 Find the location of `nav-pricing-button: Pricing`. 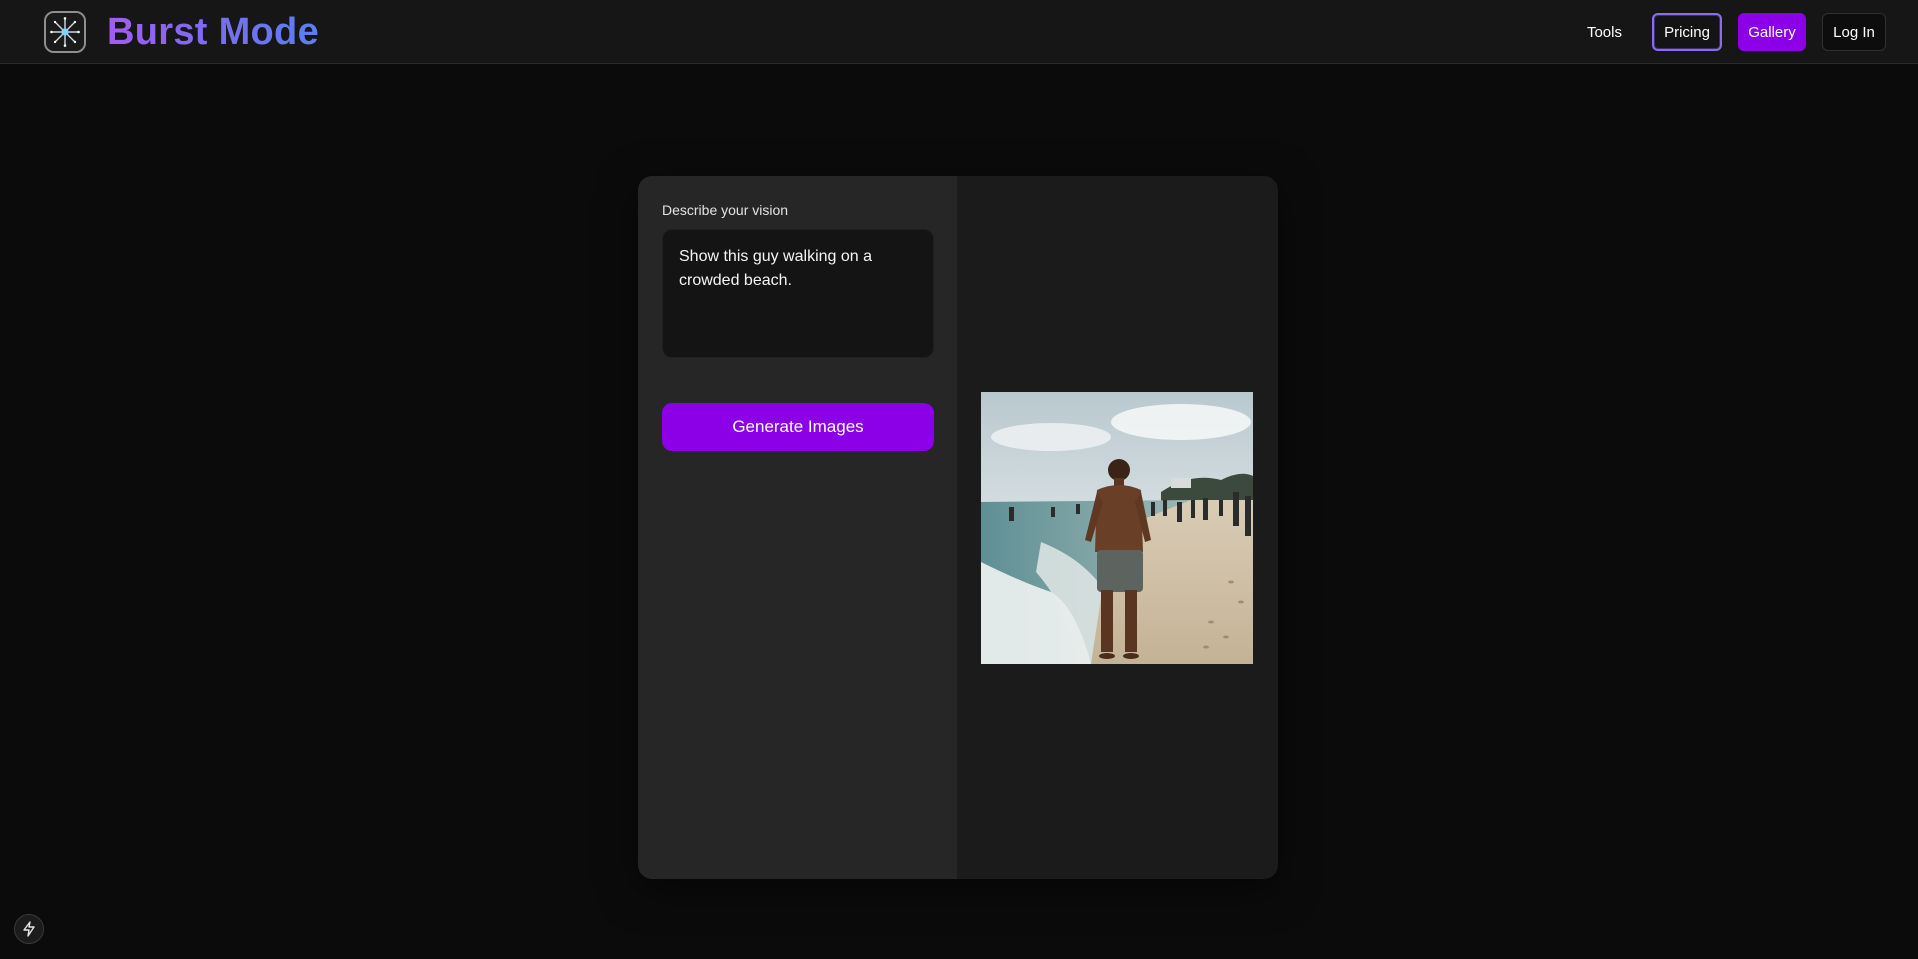

nav-pricing-button: Pricing is located at coordinates (1687, 32).